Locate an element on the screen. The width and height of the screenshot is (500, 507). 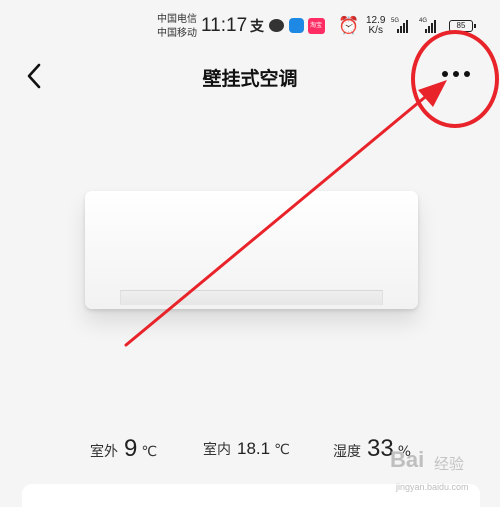
alarm-icon: ⏰ is located at coordinates (349, 25).